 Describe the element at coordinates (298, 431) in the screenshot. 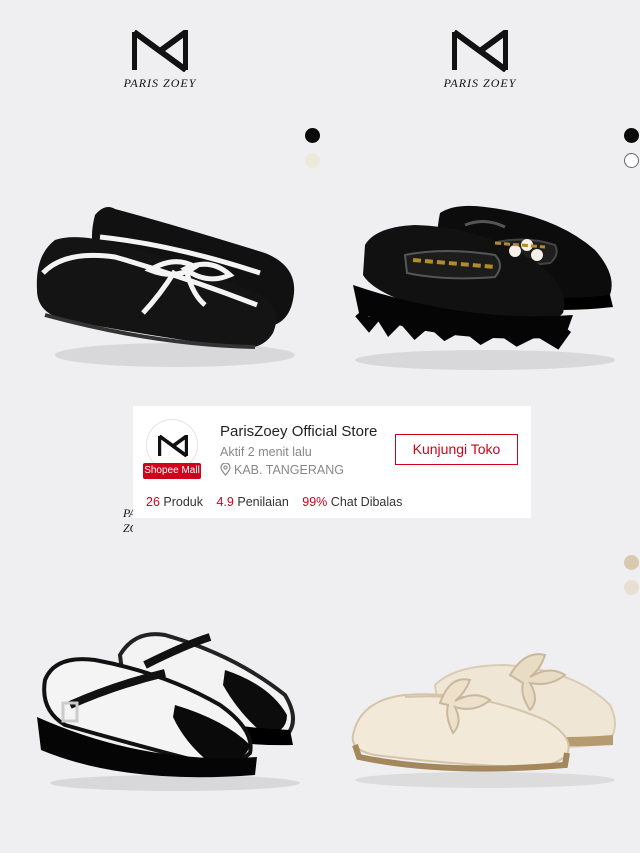

I see `store-name: ParisZoey Official Store` at that location.